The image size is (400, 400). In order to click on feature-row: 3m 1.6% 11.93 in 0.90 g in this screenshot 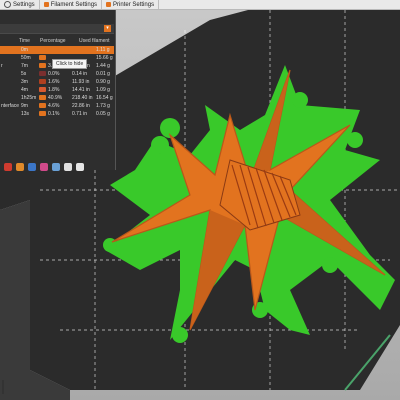, I will do `click(57, 82)`.